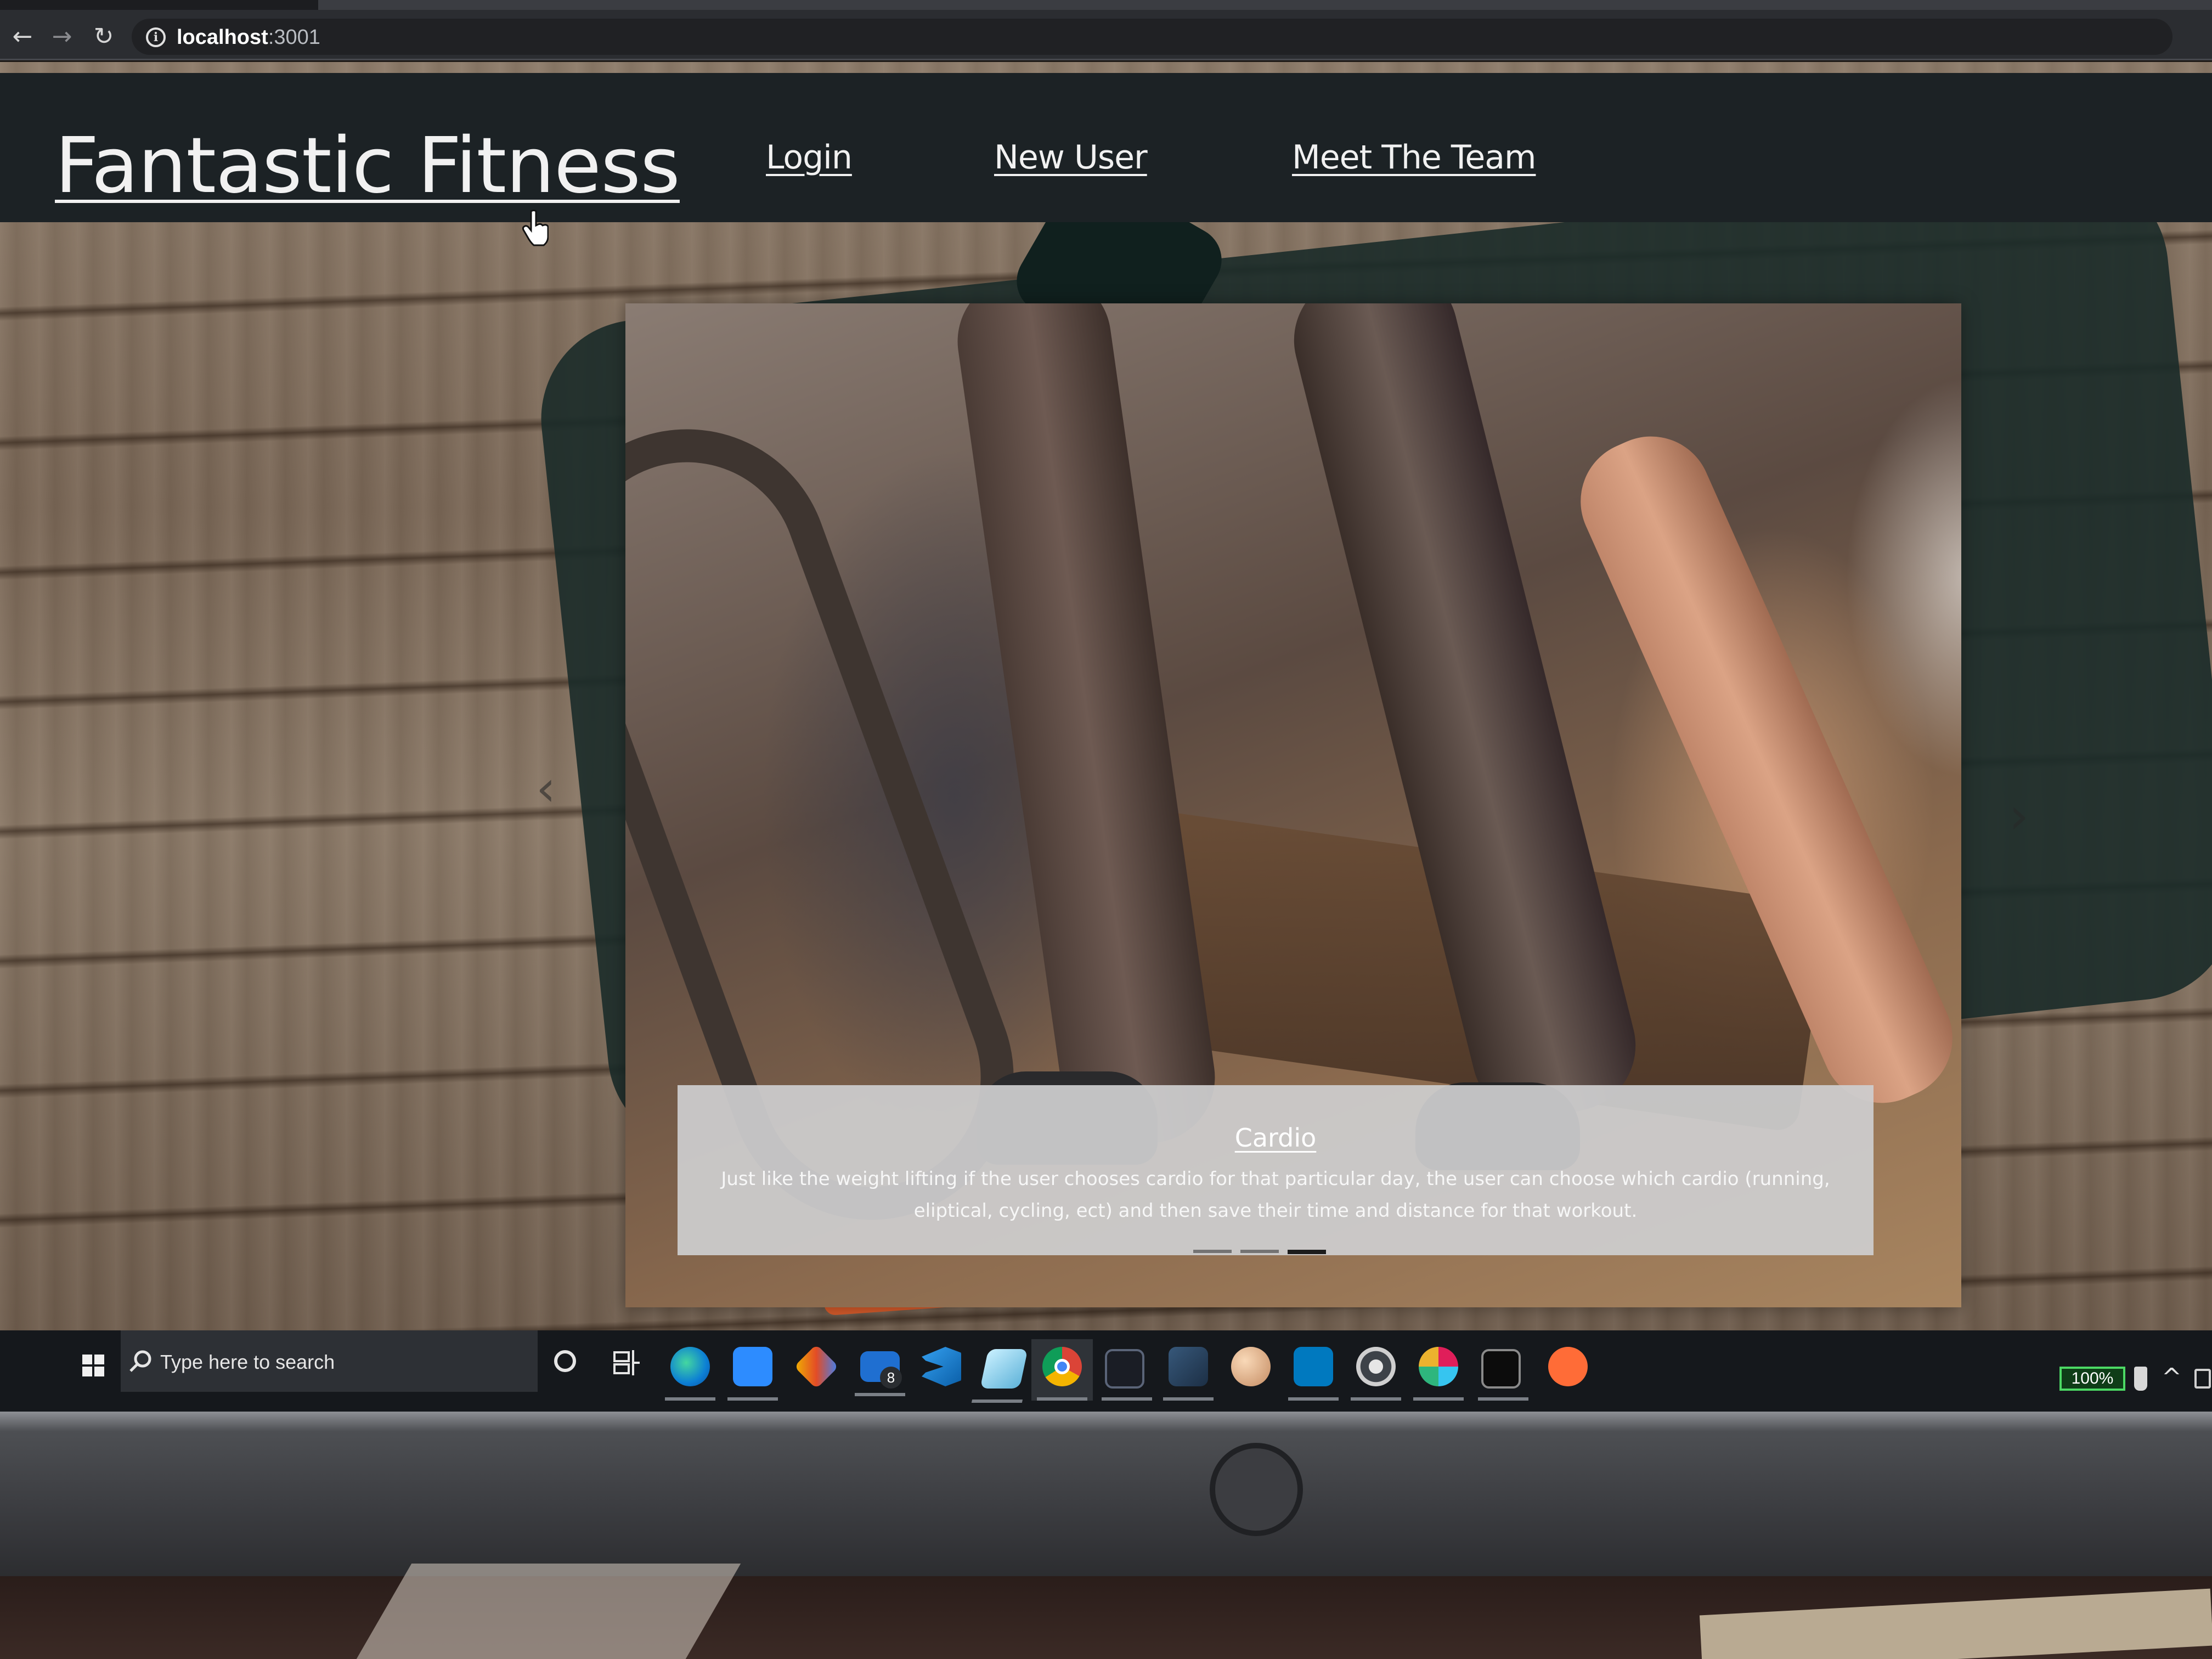 The height and width of the screenshot is (1659, 2212). Describe the element at coordinates (1307, 1252) in the screenshot. I see `carousel-indicator-3-active` at that location.